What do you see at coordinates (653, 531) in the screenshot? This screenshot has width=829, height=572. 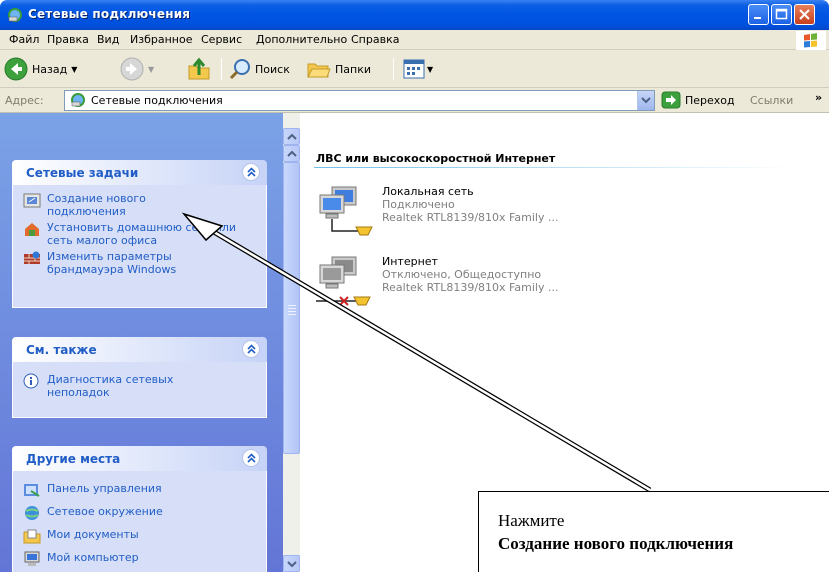 I see `instruction-callout: Нажмите Создание нового подключения` at bounding box center [653, 531].